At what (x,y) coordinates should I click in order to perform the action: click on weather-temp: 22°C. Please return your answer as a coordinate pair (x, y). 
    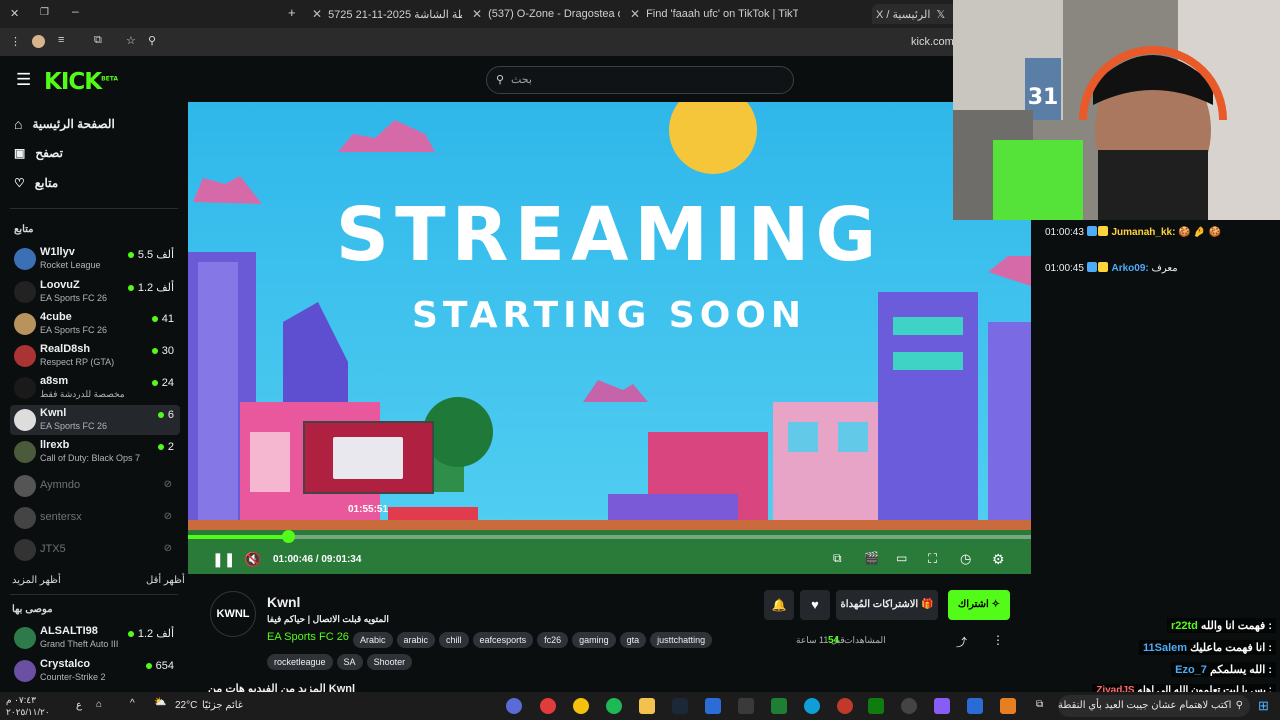
    Looking at the image, I should click on (186, 705).